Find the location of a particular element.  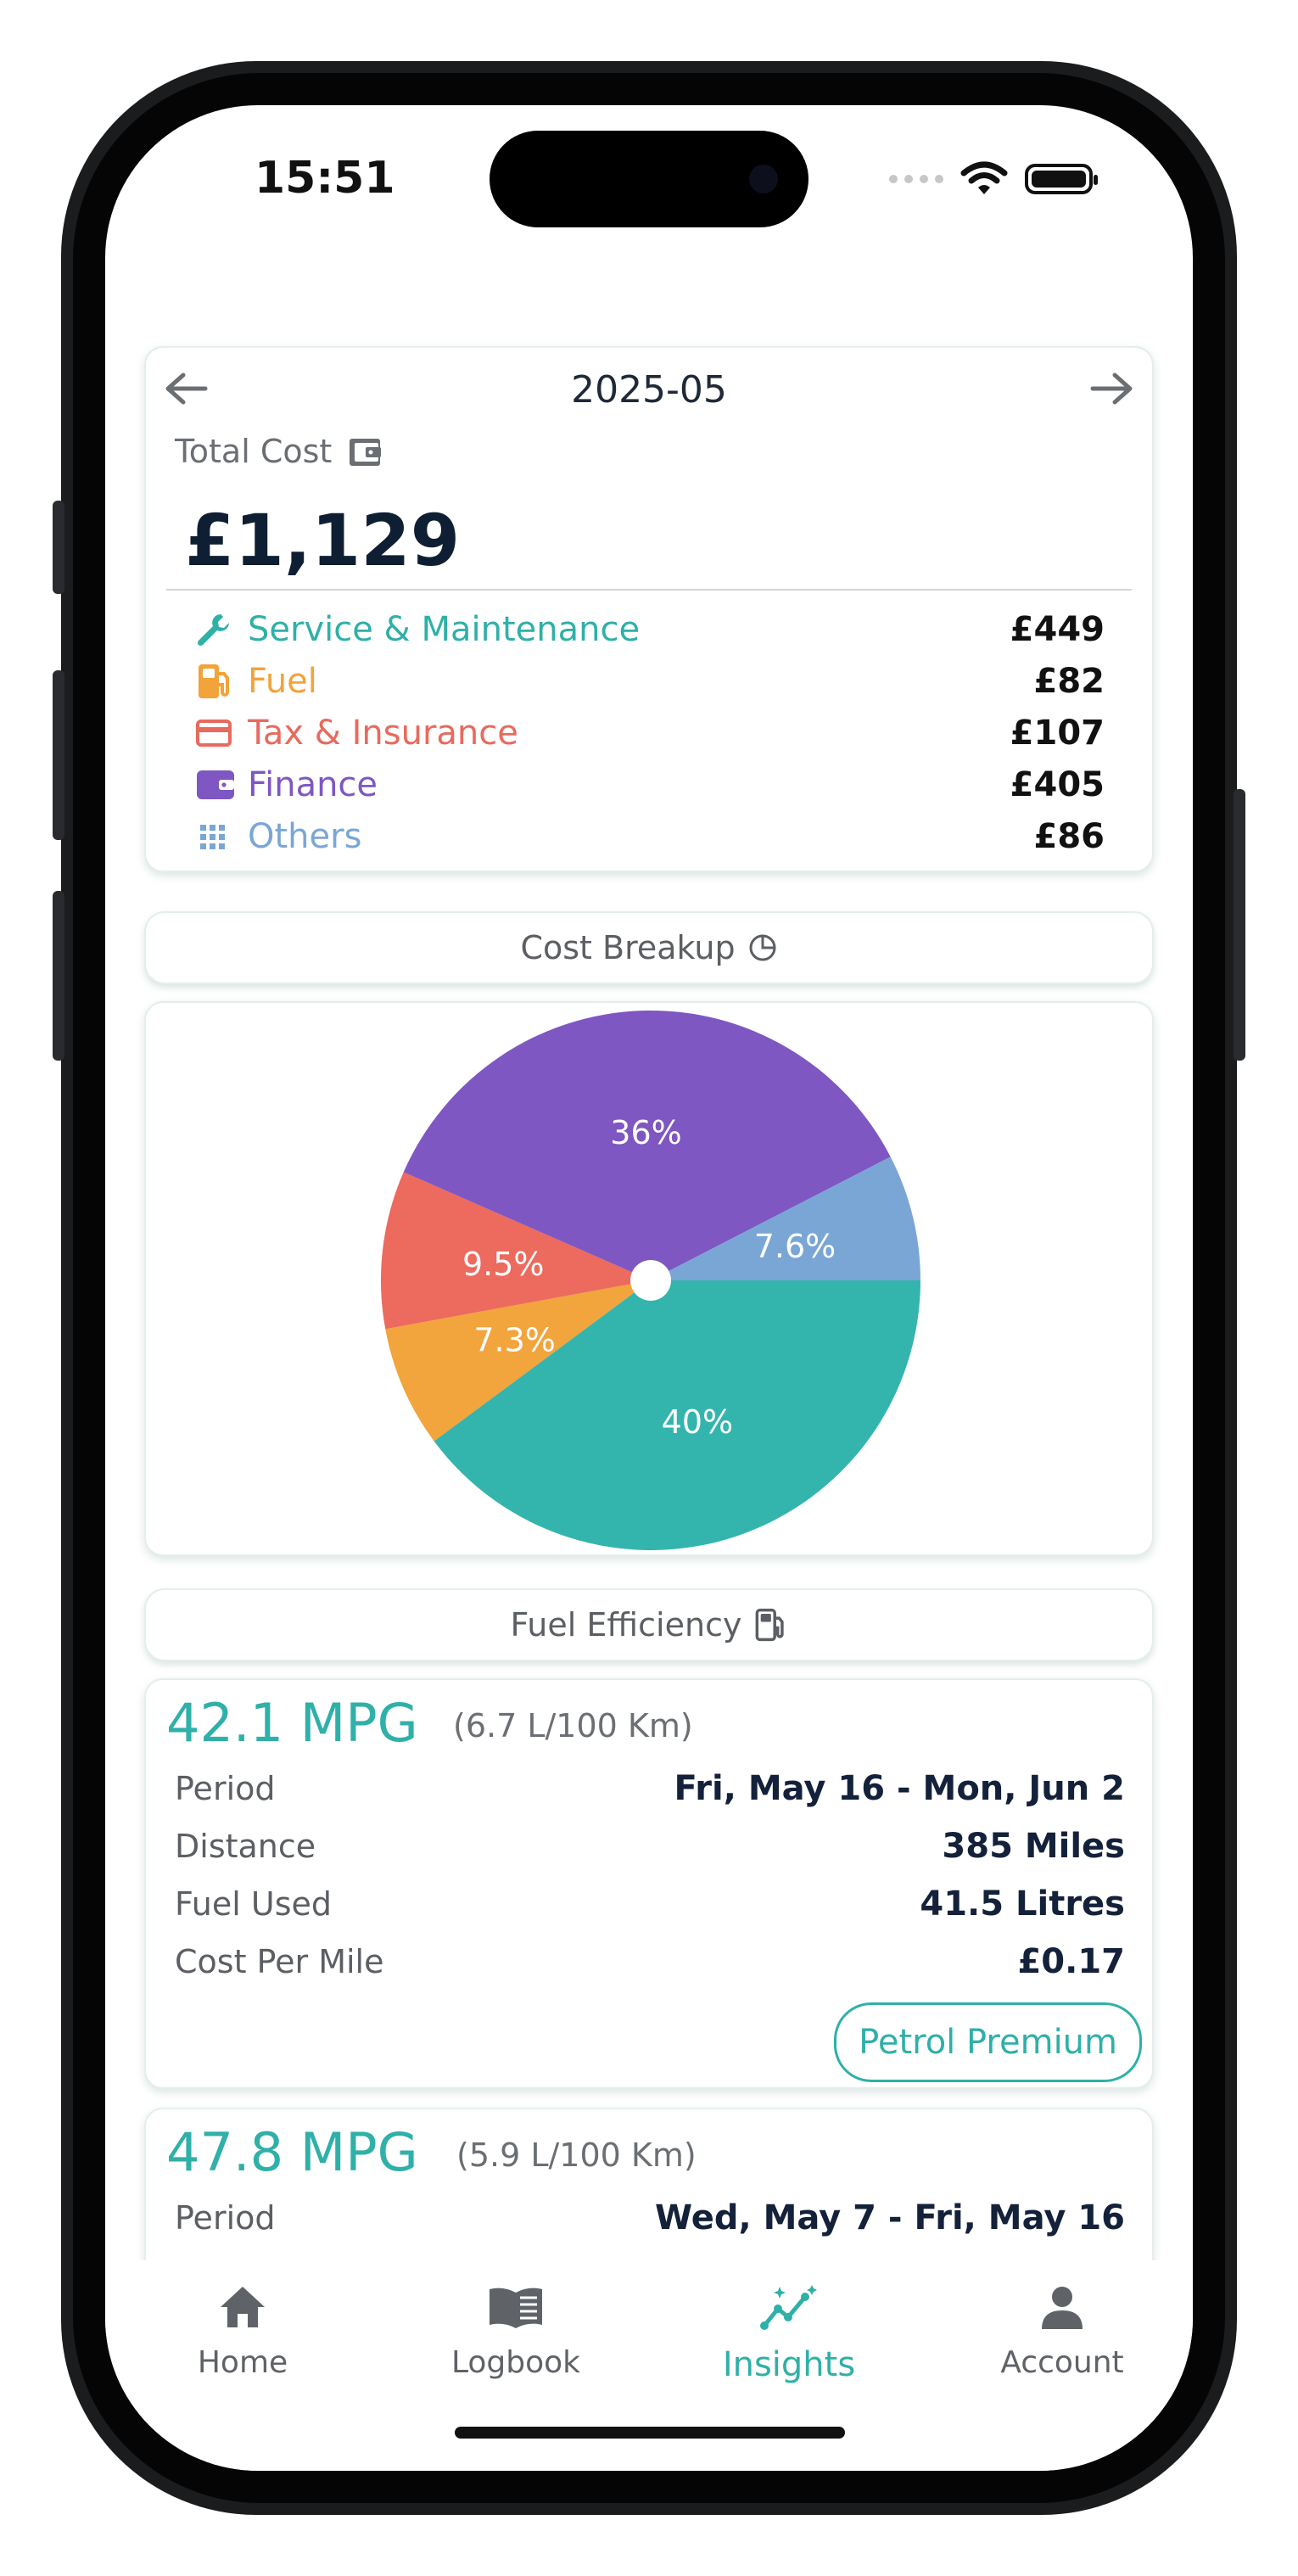

category-amount: £449 is located at coordinates (1057, 630).